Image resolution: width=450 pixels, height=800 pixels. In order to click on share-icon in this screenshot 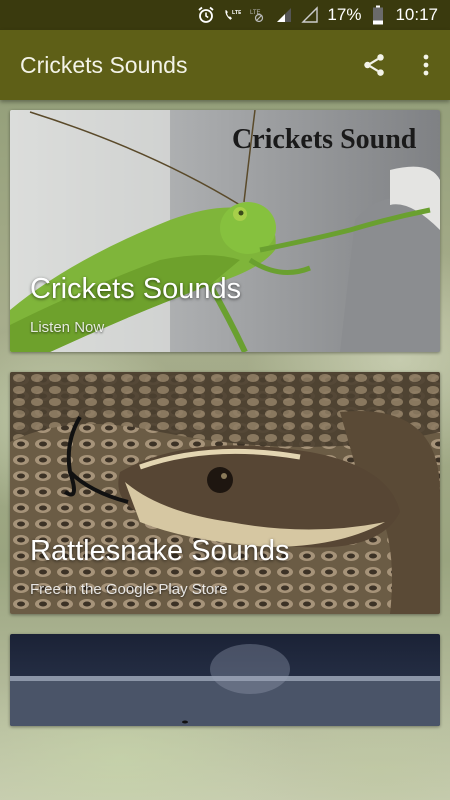, I will do `click(374, 65)`.